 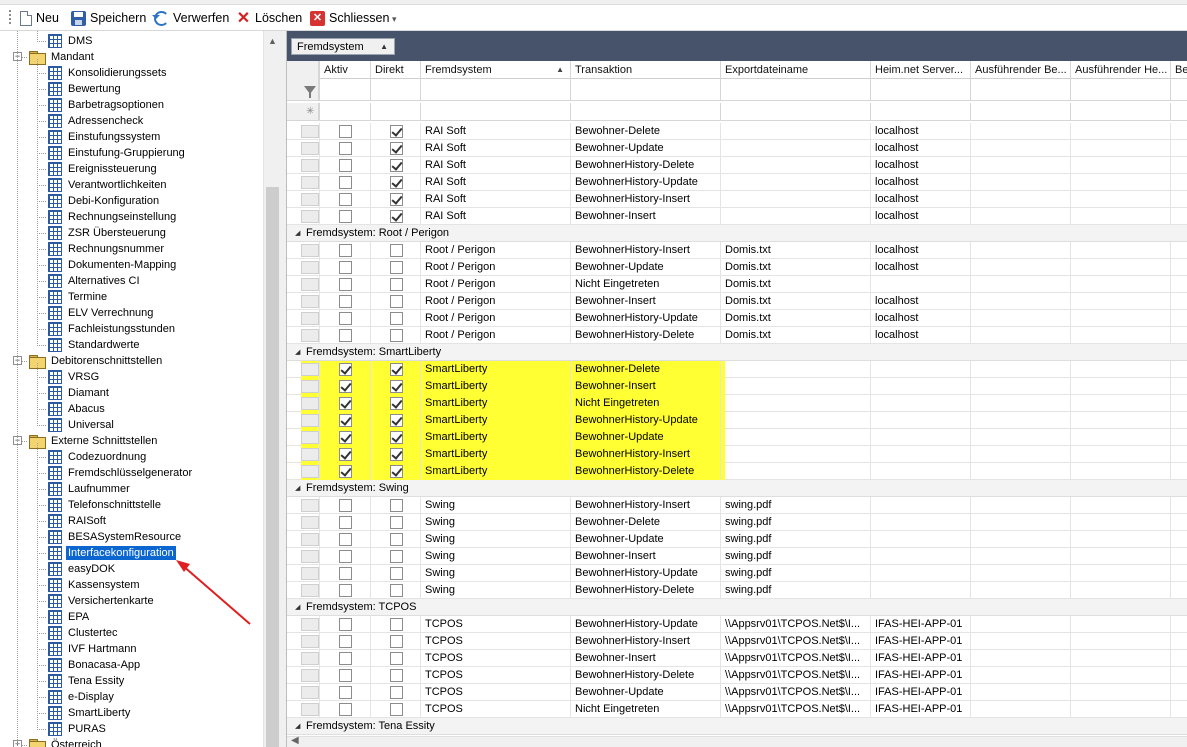 What do you see at coordinates (737, 607) in the screenshot?
I see `group-header-row: ◢ Fremdsystem: TCPOS` at bounding box center [737, 607].